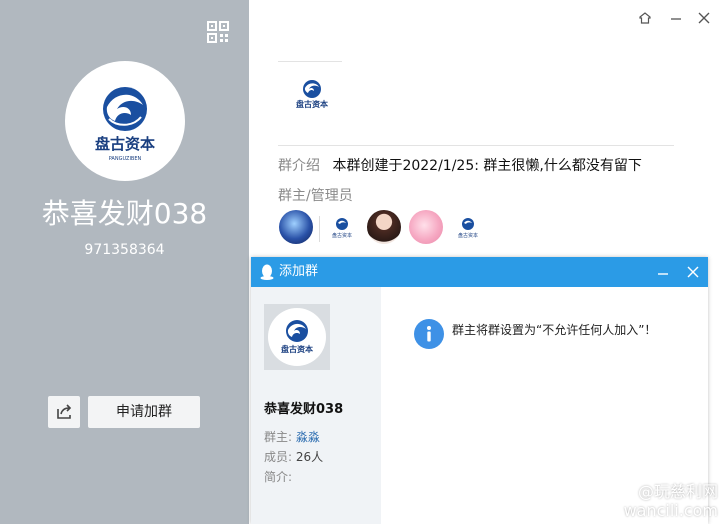 The height and width of the screenshot is (524, 724). Describe the element at coordinates (670, 510) in the screenshot. I see `watermark-line2: wancili.com` at that location.